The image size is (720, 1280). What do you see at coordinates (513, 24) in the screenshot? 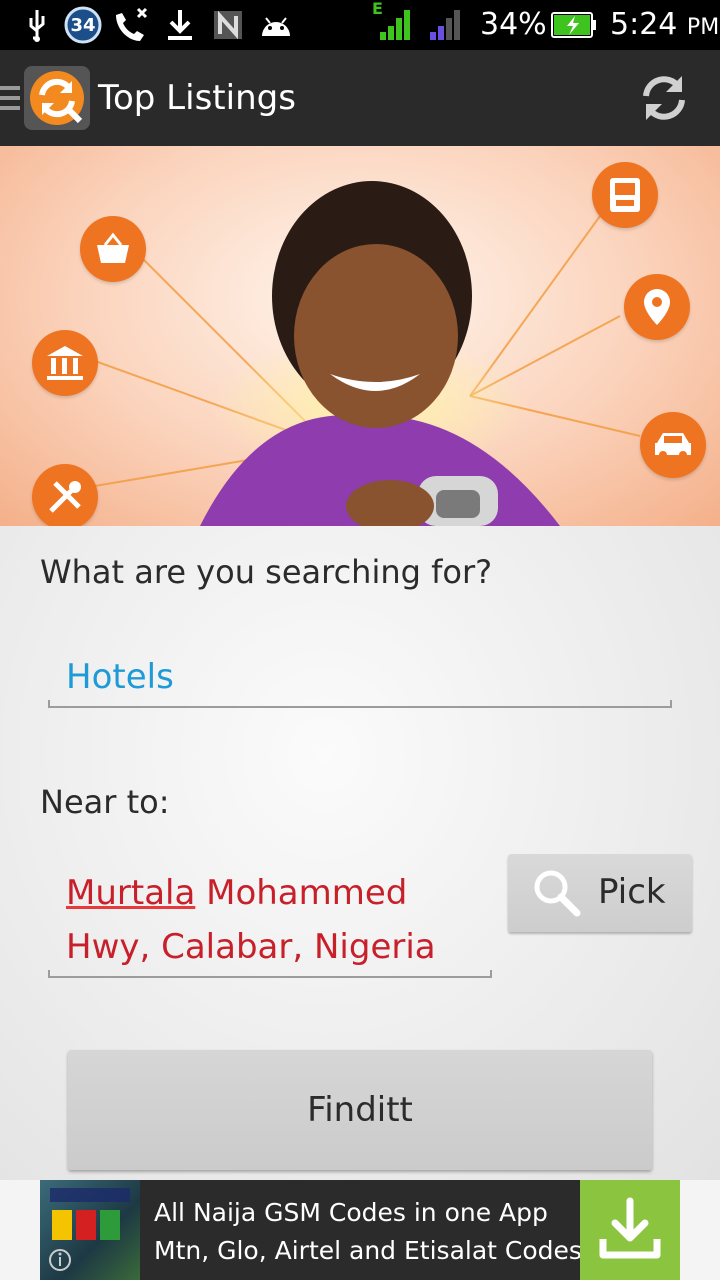
I see `battery-percent: 34%` at bounding box center [513, 24].